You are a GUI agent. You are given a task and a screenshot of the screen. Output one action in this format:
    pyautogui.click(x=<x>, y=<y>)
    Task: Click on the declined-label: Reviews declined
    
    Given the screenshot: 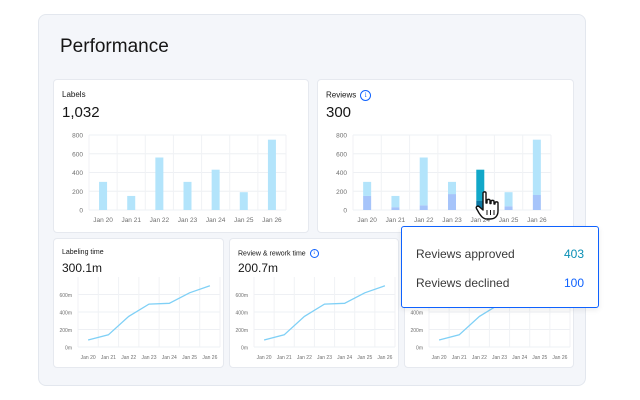 What is the action you would take?
    pyautogui.click(x=463, y=283)
    